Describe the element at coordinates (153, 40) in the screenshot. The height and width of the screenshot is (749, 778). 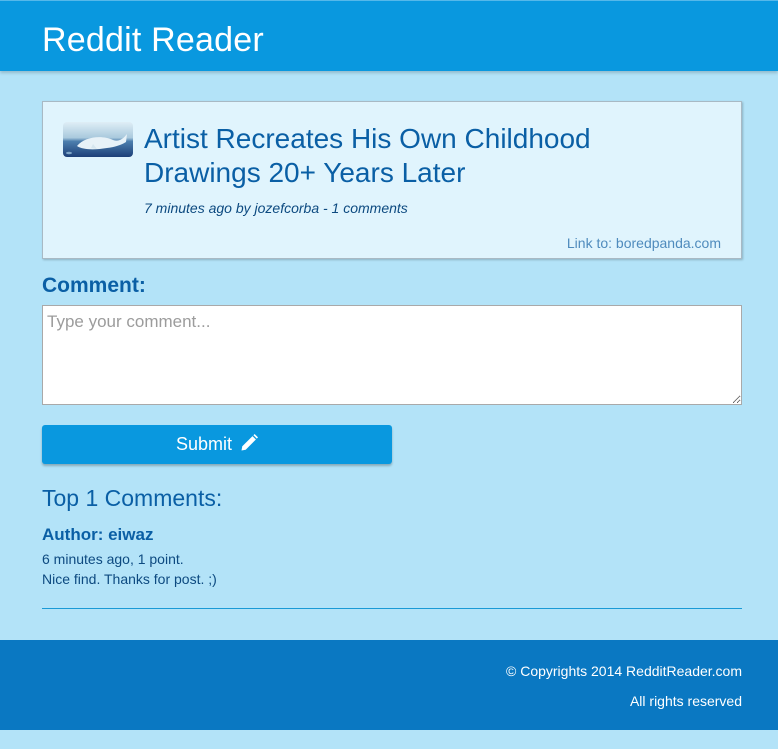
I see `app-title: Reddit Reader` at that location.